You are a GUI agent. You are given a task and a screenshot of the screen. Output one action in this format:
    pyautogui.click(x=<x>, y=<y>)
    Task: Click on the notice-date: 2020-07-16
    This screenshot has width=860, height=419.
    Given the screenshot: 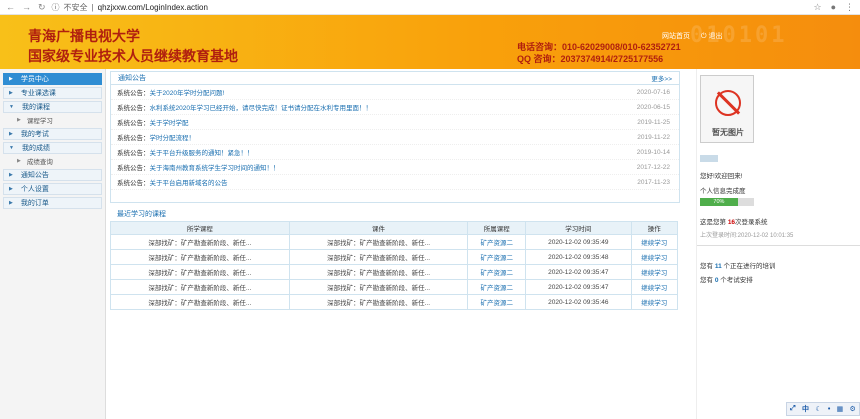 What is the action you would take?
    pyautogui.click(x=653, y=92)
    